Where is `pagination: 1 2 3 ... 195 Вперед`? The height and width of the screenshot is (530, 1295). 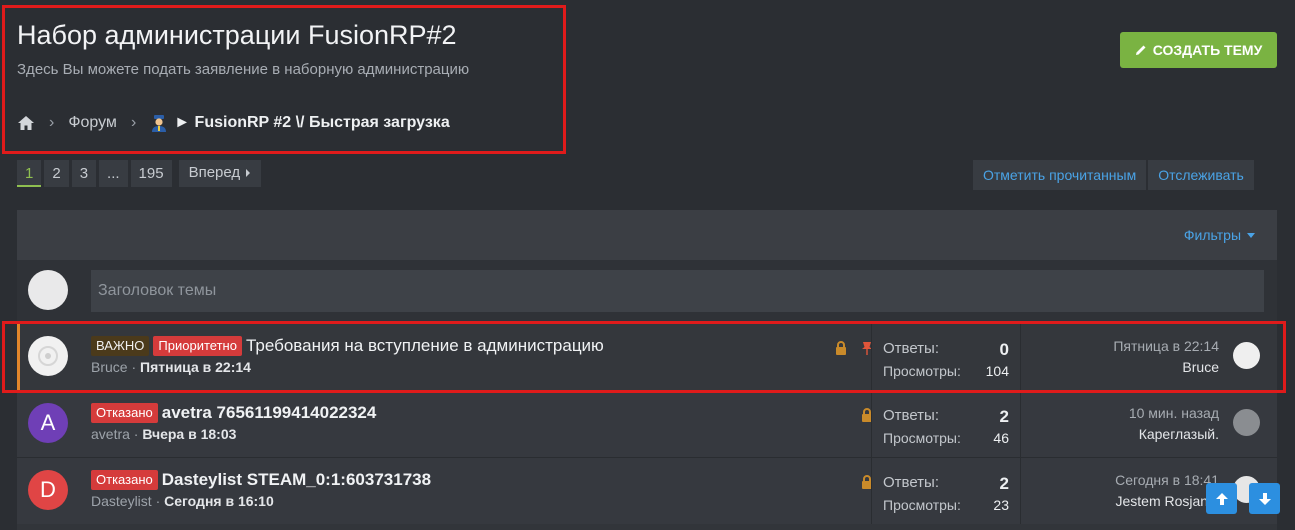
pagination: 1 2 3 ... 195 Вперед is located at coordinates (139, 173).